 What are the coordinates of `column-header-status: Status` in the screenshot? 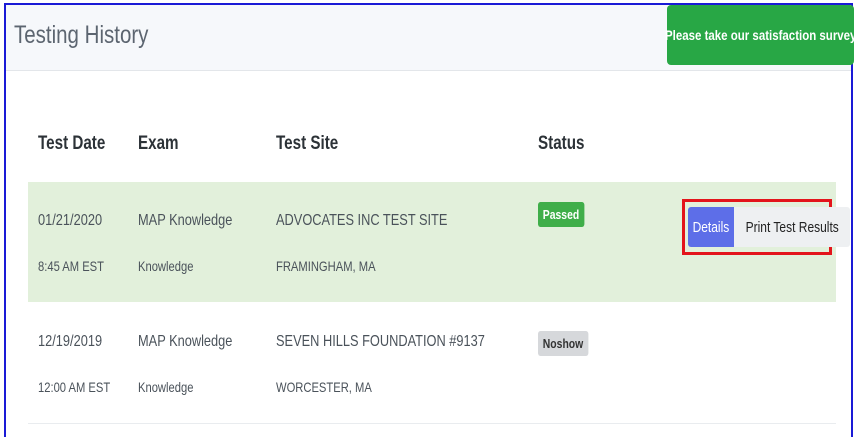 It's located at (561, 143).